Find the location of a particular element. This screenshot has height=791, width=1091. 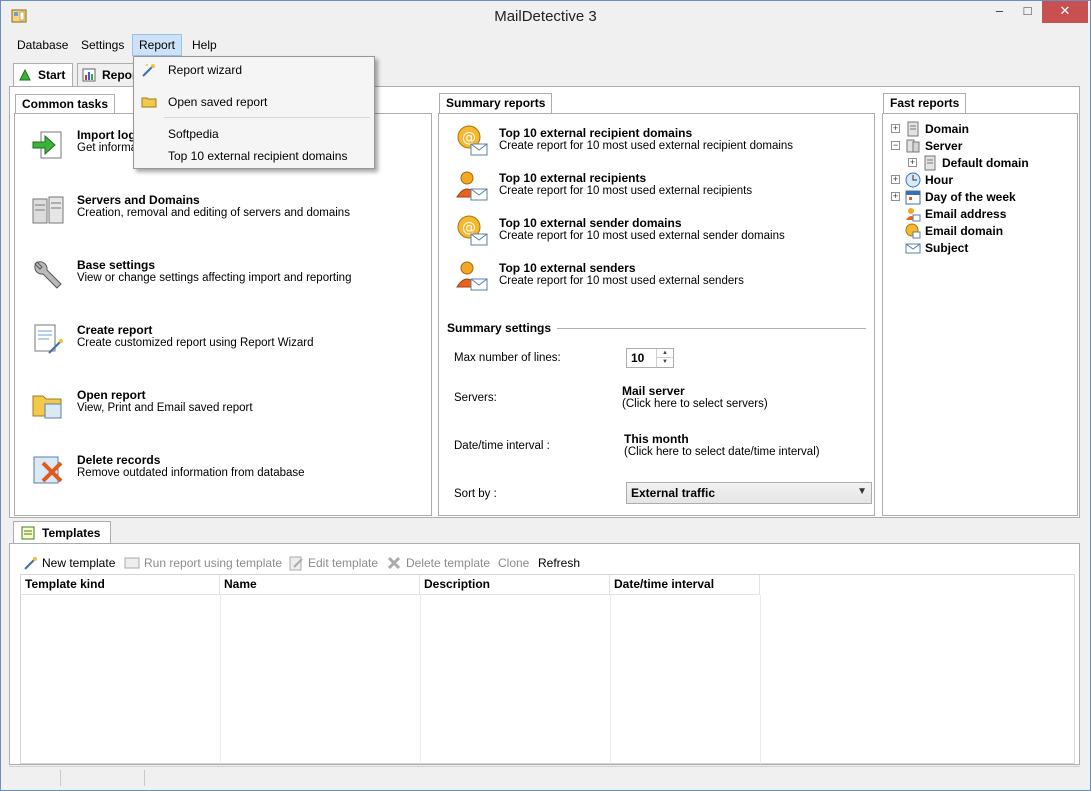

menu-database: Database is located at coordinates (42, 45).